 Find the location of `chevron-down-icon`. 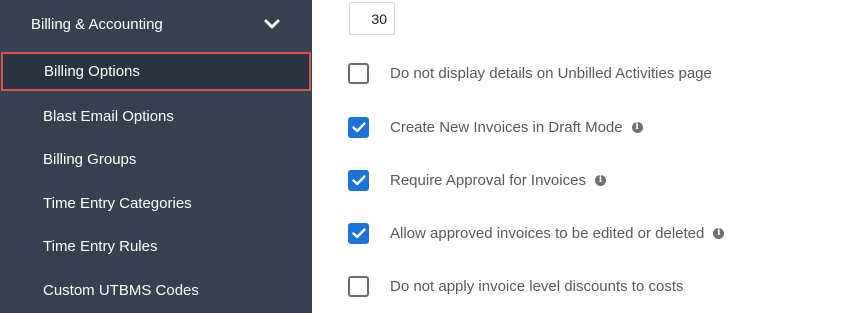

chevron-down-icon is located at coordinates (272, 24).